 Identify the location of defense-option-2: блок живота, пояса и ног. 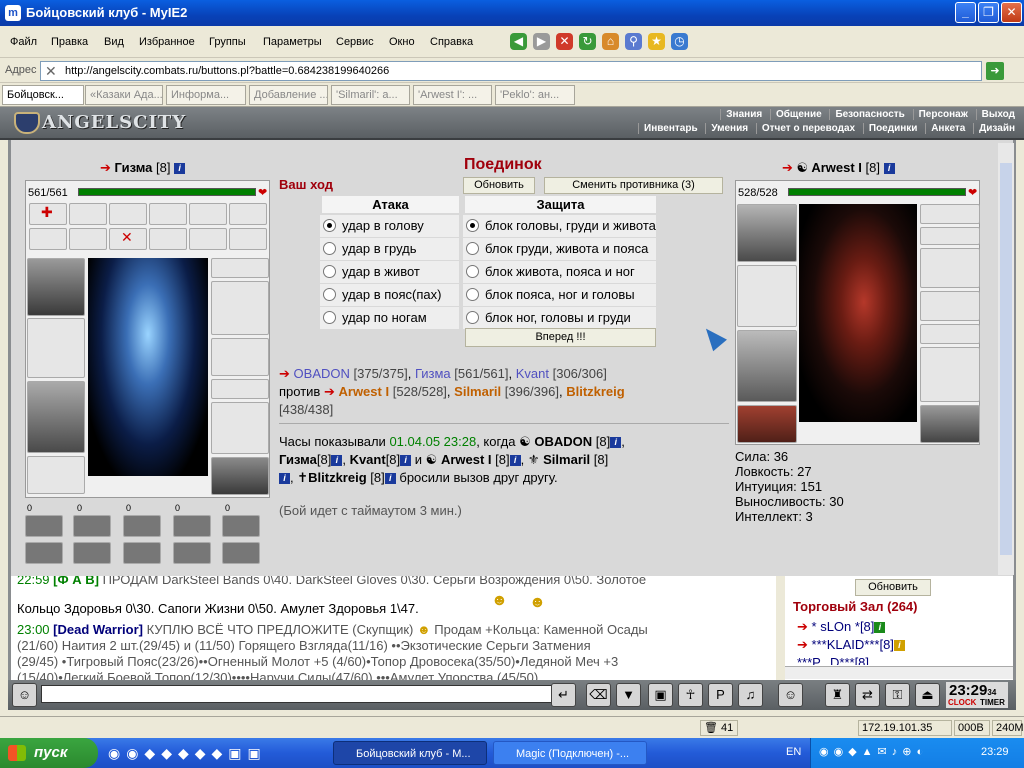
(559, 272).